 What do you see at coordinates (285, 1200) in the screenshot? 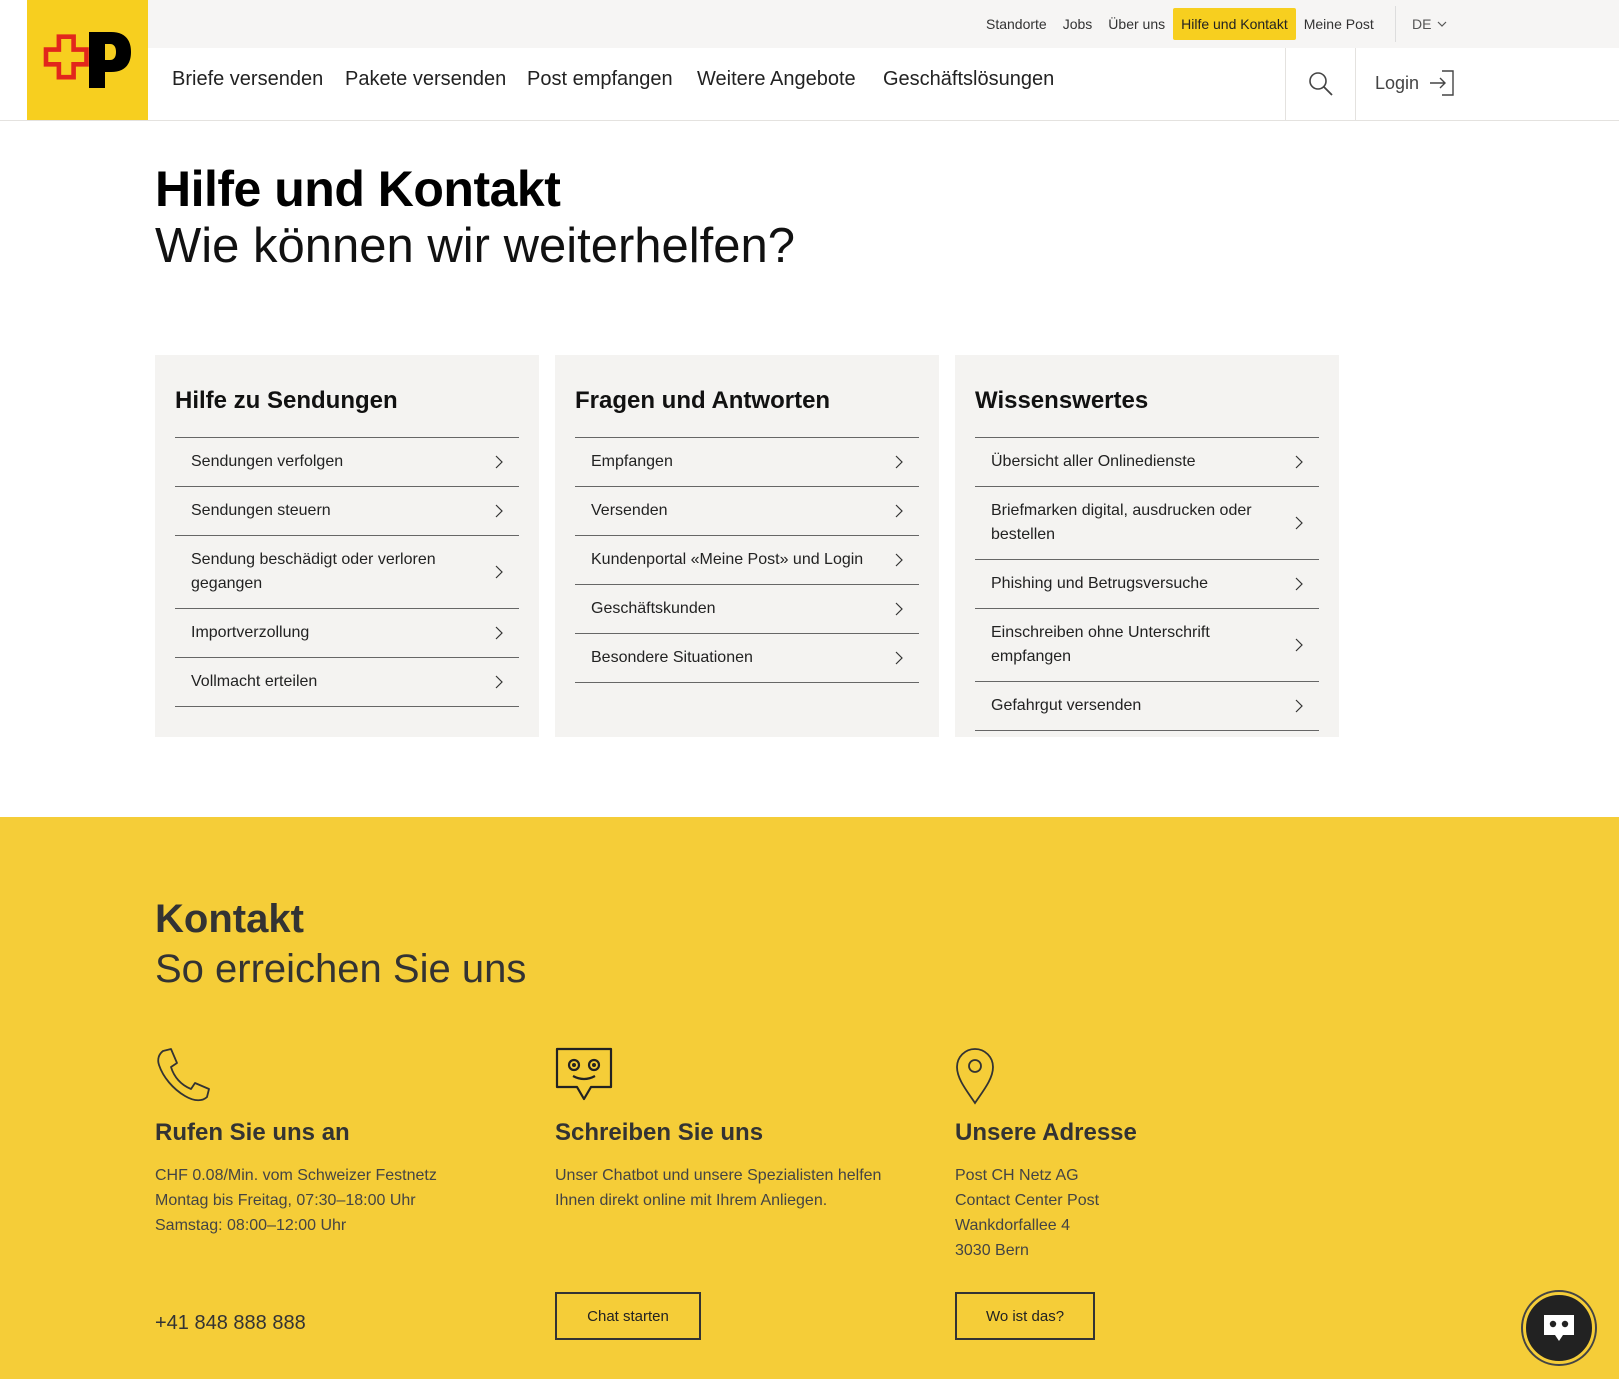
I see `phone-line: Montag bis Freitag, 07:30–18:00 Uhr` at bounding box center [285, 1200].